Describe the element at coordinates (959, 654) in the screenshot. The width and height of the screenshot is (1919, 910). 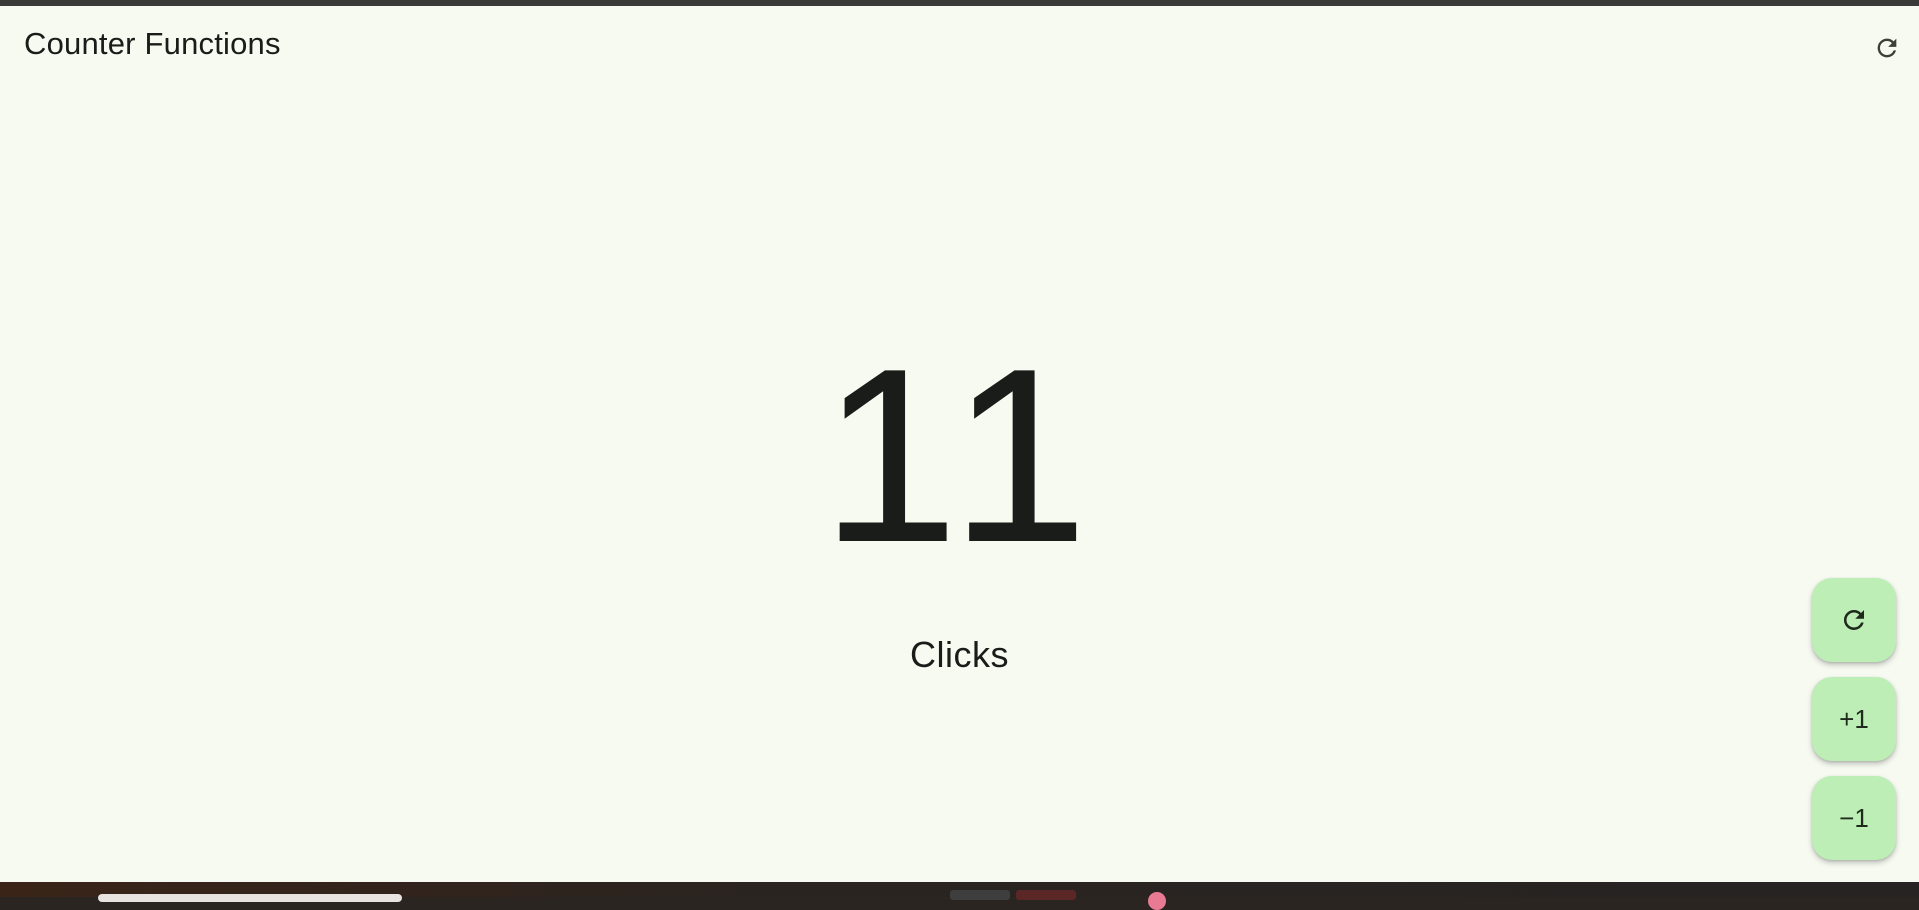
I see `counter-label: Clicks` at that location.